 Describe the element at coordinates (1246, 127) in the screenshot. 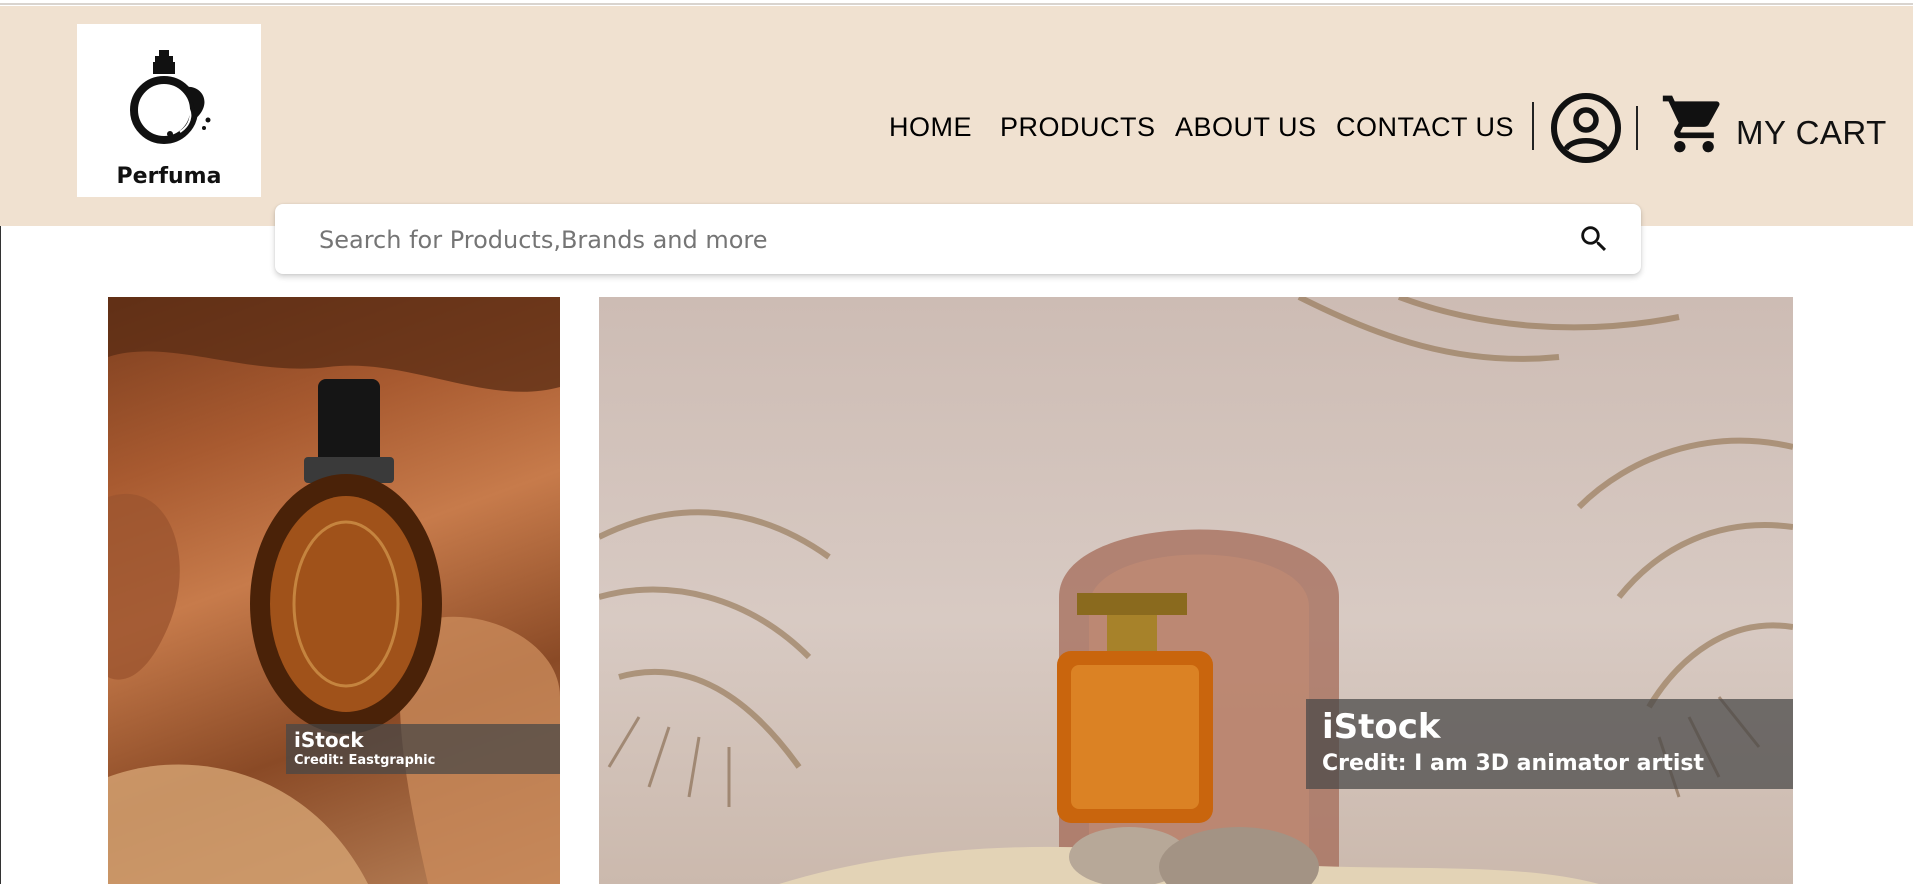

I see `nav-about-link: ABOUT US` at that location.